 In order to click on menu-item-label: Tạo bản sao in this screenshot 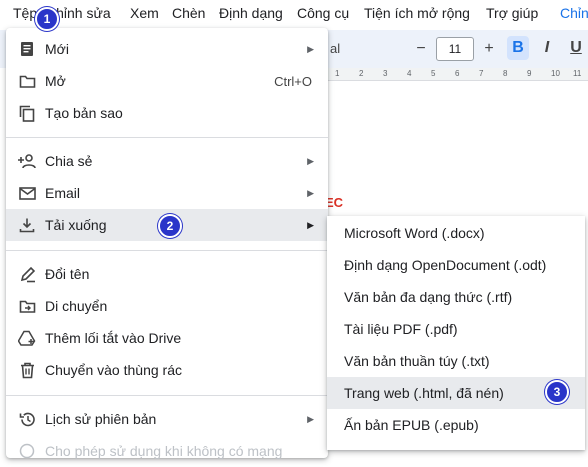, I will do `click(84, 113)`.